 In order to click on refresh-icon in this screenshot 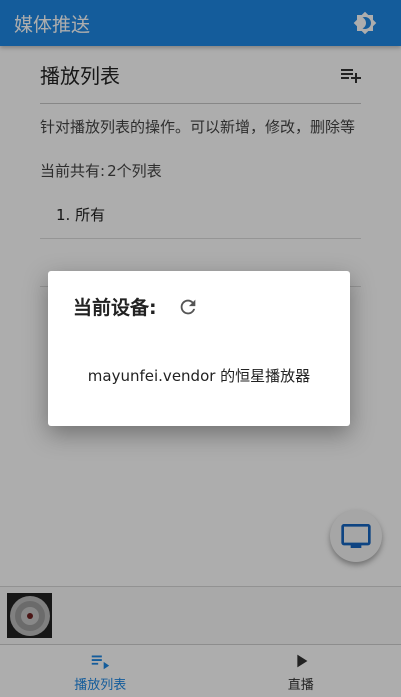, I will do `click(188, 307)`.